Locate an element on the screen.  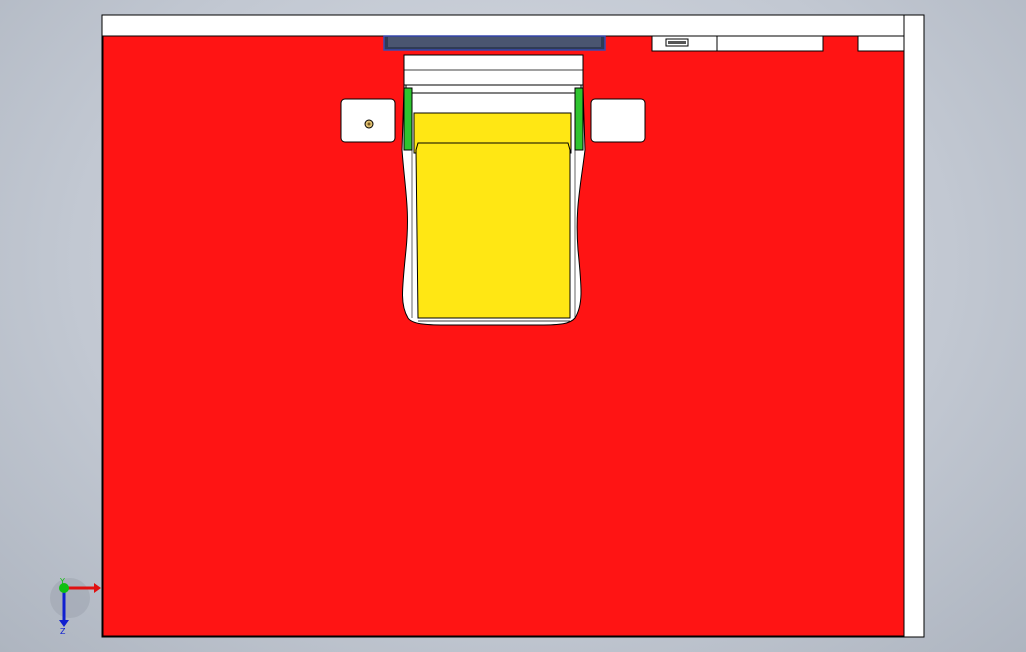
fixture-right is located at coordinates (881, 43).